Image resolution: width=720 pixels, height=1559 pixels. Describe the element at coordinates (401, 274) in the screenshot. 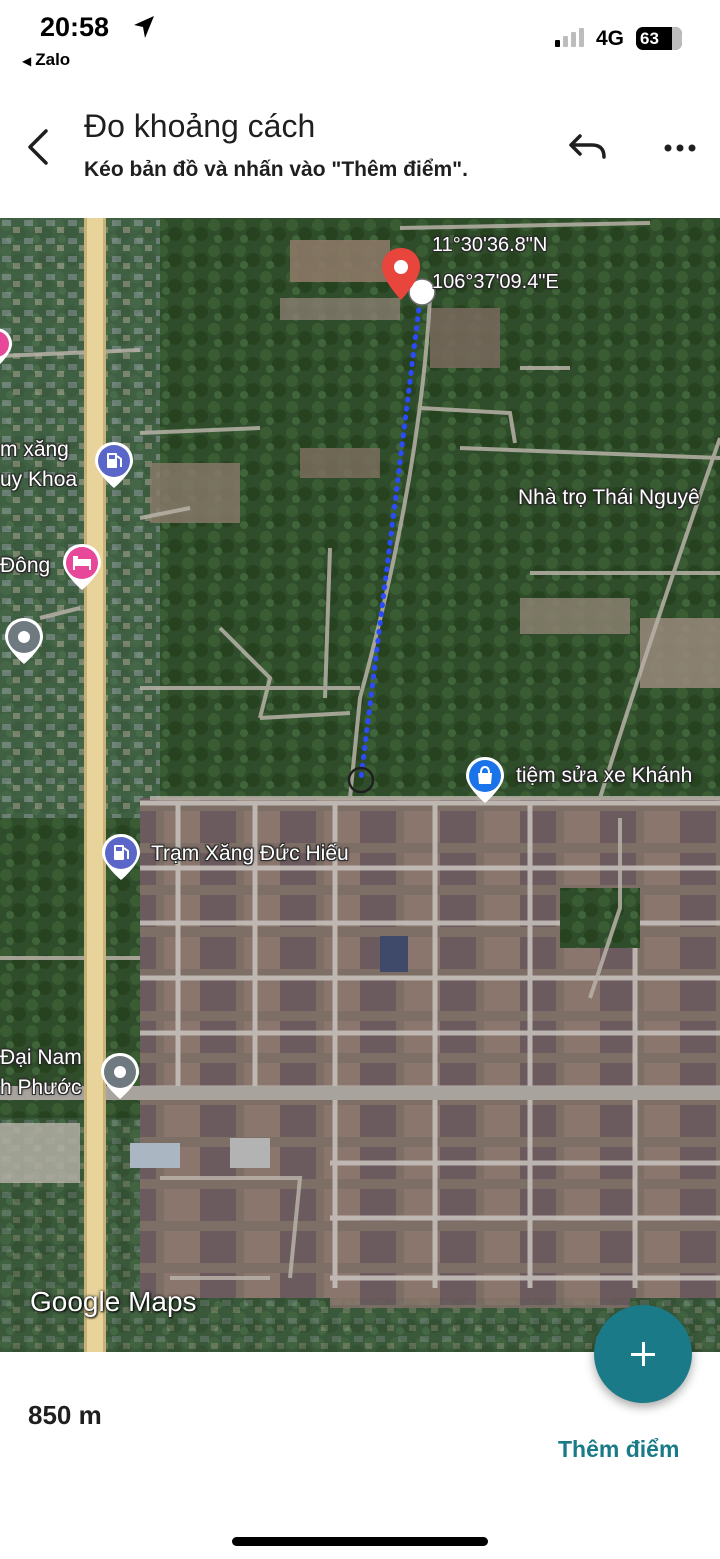

I see `location-pin-icon` at that location.